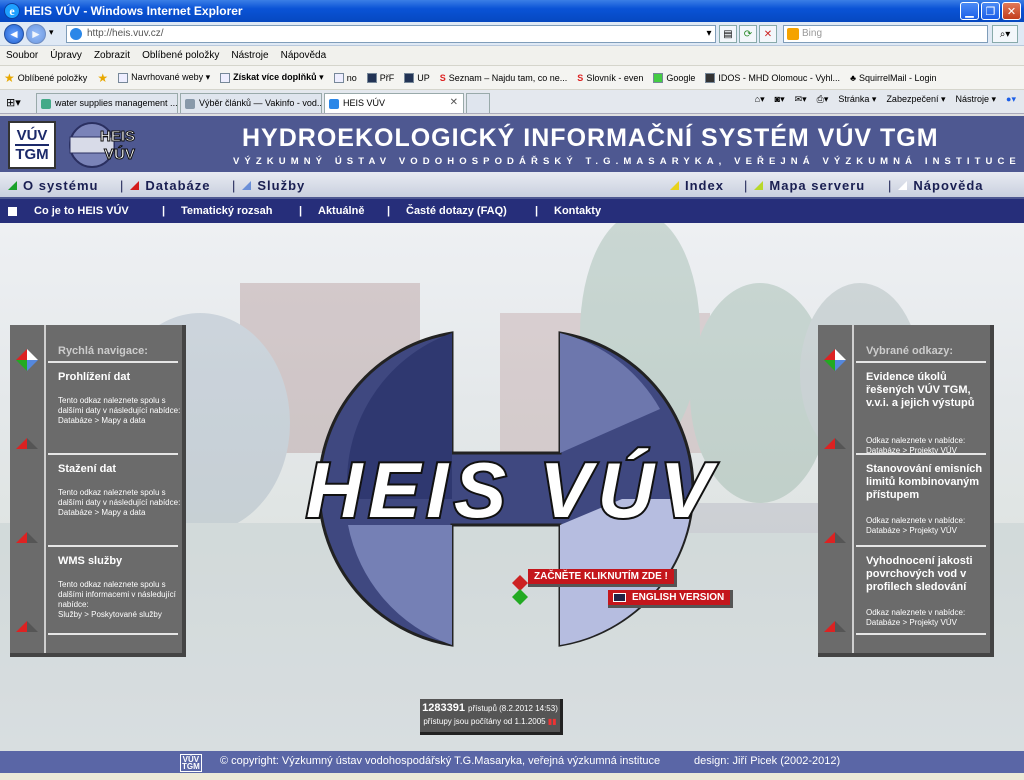 The width and height of the screenshot is (1024, 780). What do you see at coordinates (759, 185) in the screenshot?
I see `lime-triangle-icon` at bounding box center [759, 185].